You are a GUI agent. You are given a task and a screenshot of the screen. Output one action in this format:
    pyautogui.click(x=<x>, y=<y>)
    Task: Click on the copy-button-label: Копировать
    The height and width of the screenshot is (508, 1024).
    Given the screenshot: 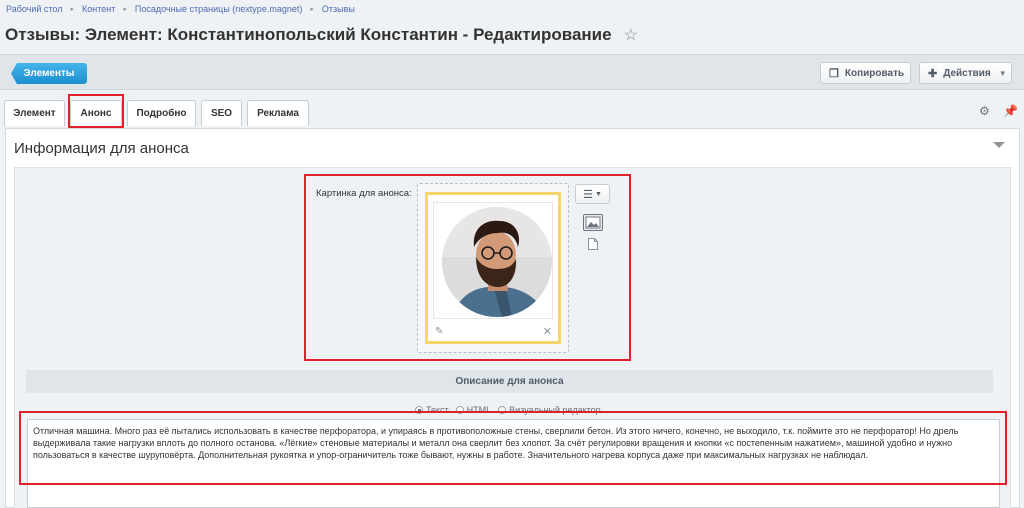 What is the action you would take?
    pyautogui.click(x=874, y=73)
    